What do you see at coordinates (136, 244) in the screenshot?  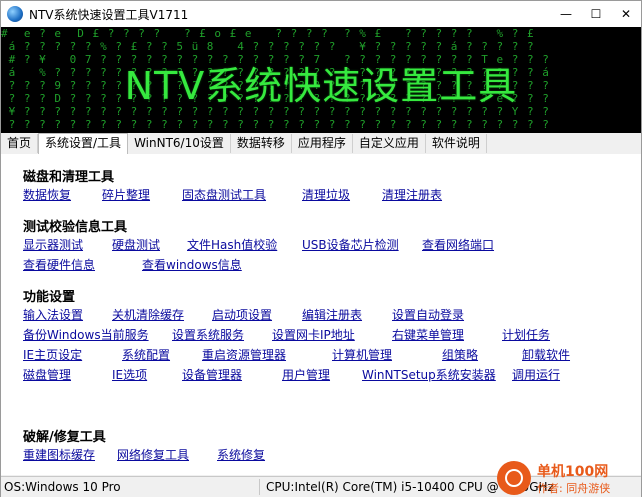 I see `link-disk-test: 硬盘测试` at bounding box center [136, 244].